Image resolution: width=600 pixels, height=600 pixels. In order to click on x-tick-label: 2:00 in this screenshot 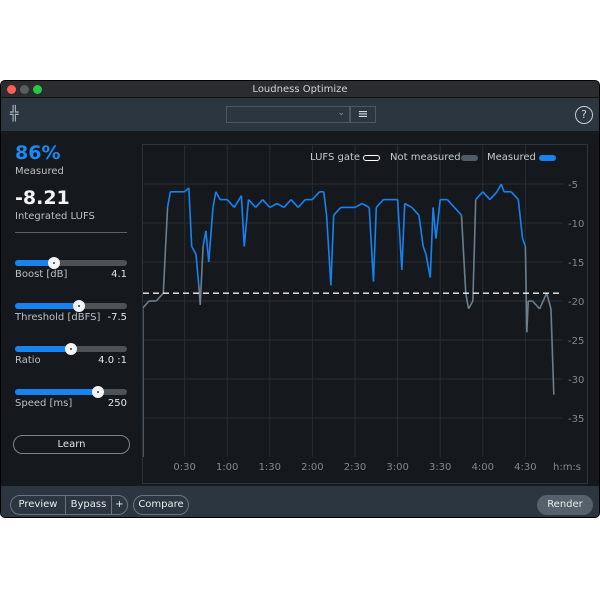, I will do `click(312, 467)`.